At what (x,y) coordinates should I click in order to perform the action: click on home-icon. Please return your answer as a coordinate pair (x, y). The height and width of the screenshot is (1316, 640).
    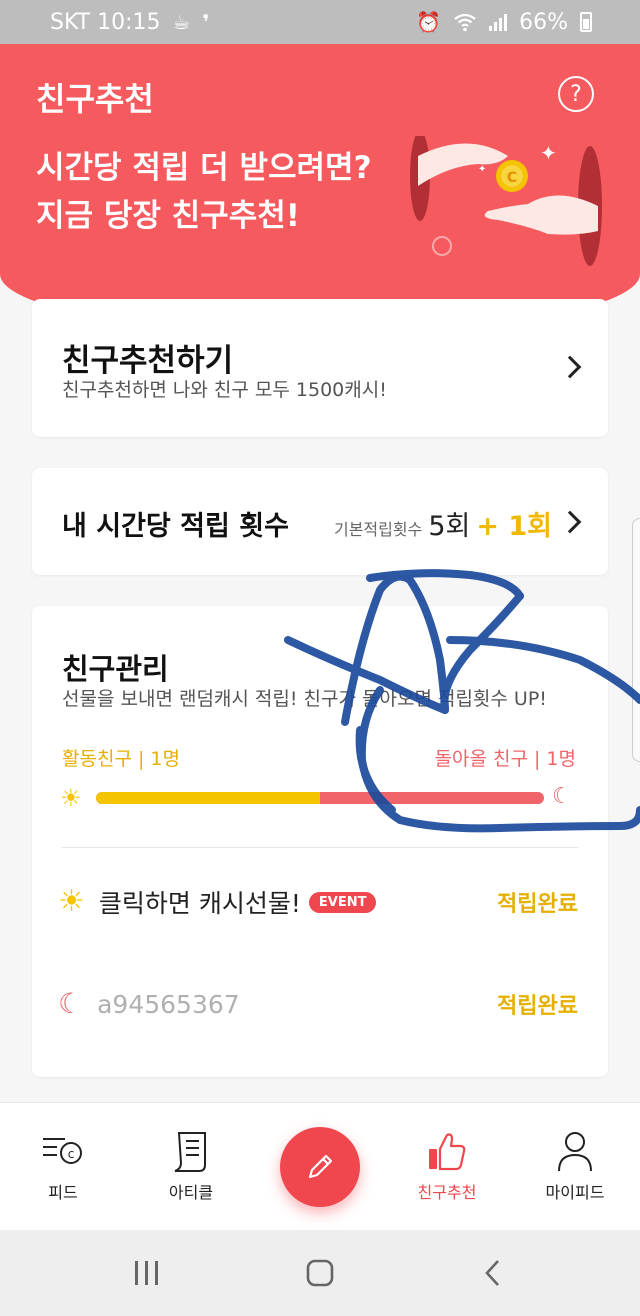
    Looking at the image, I should click on (320, 1273).